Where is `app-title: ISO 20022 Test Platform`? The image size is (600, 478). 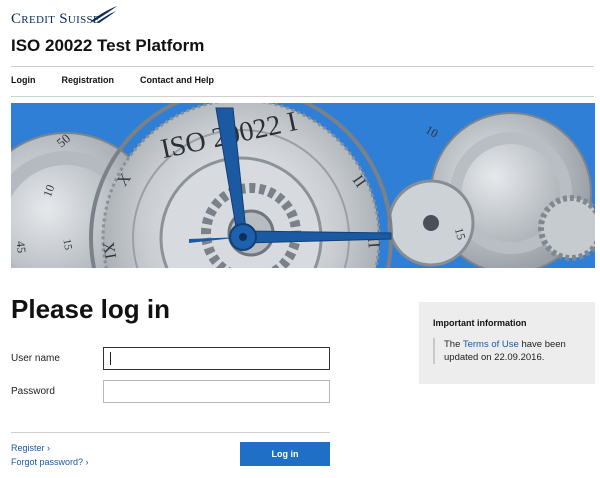
app-title: ISO 20022 Test Platform is located at coordinates (108, 45).